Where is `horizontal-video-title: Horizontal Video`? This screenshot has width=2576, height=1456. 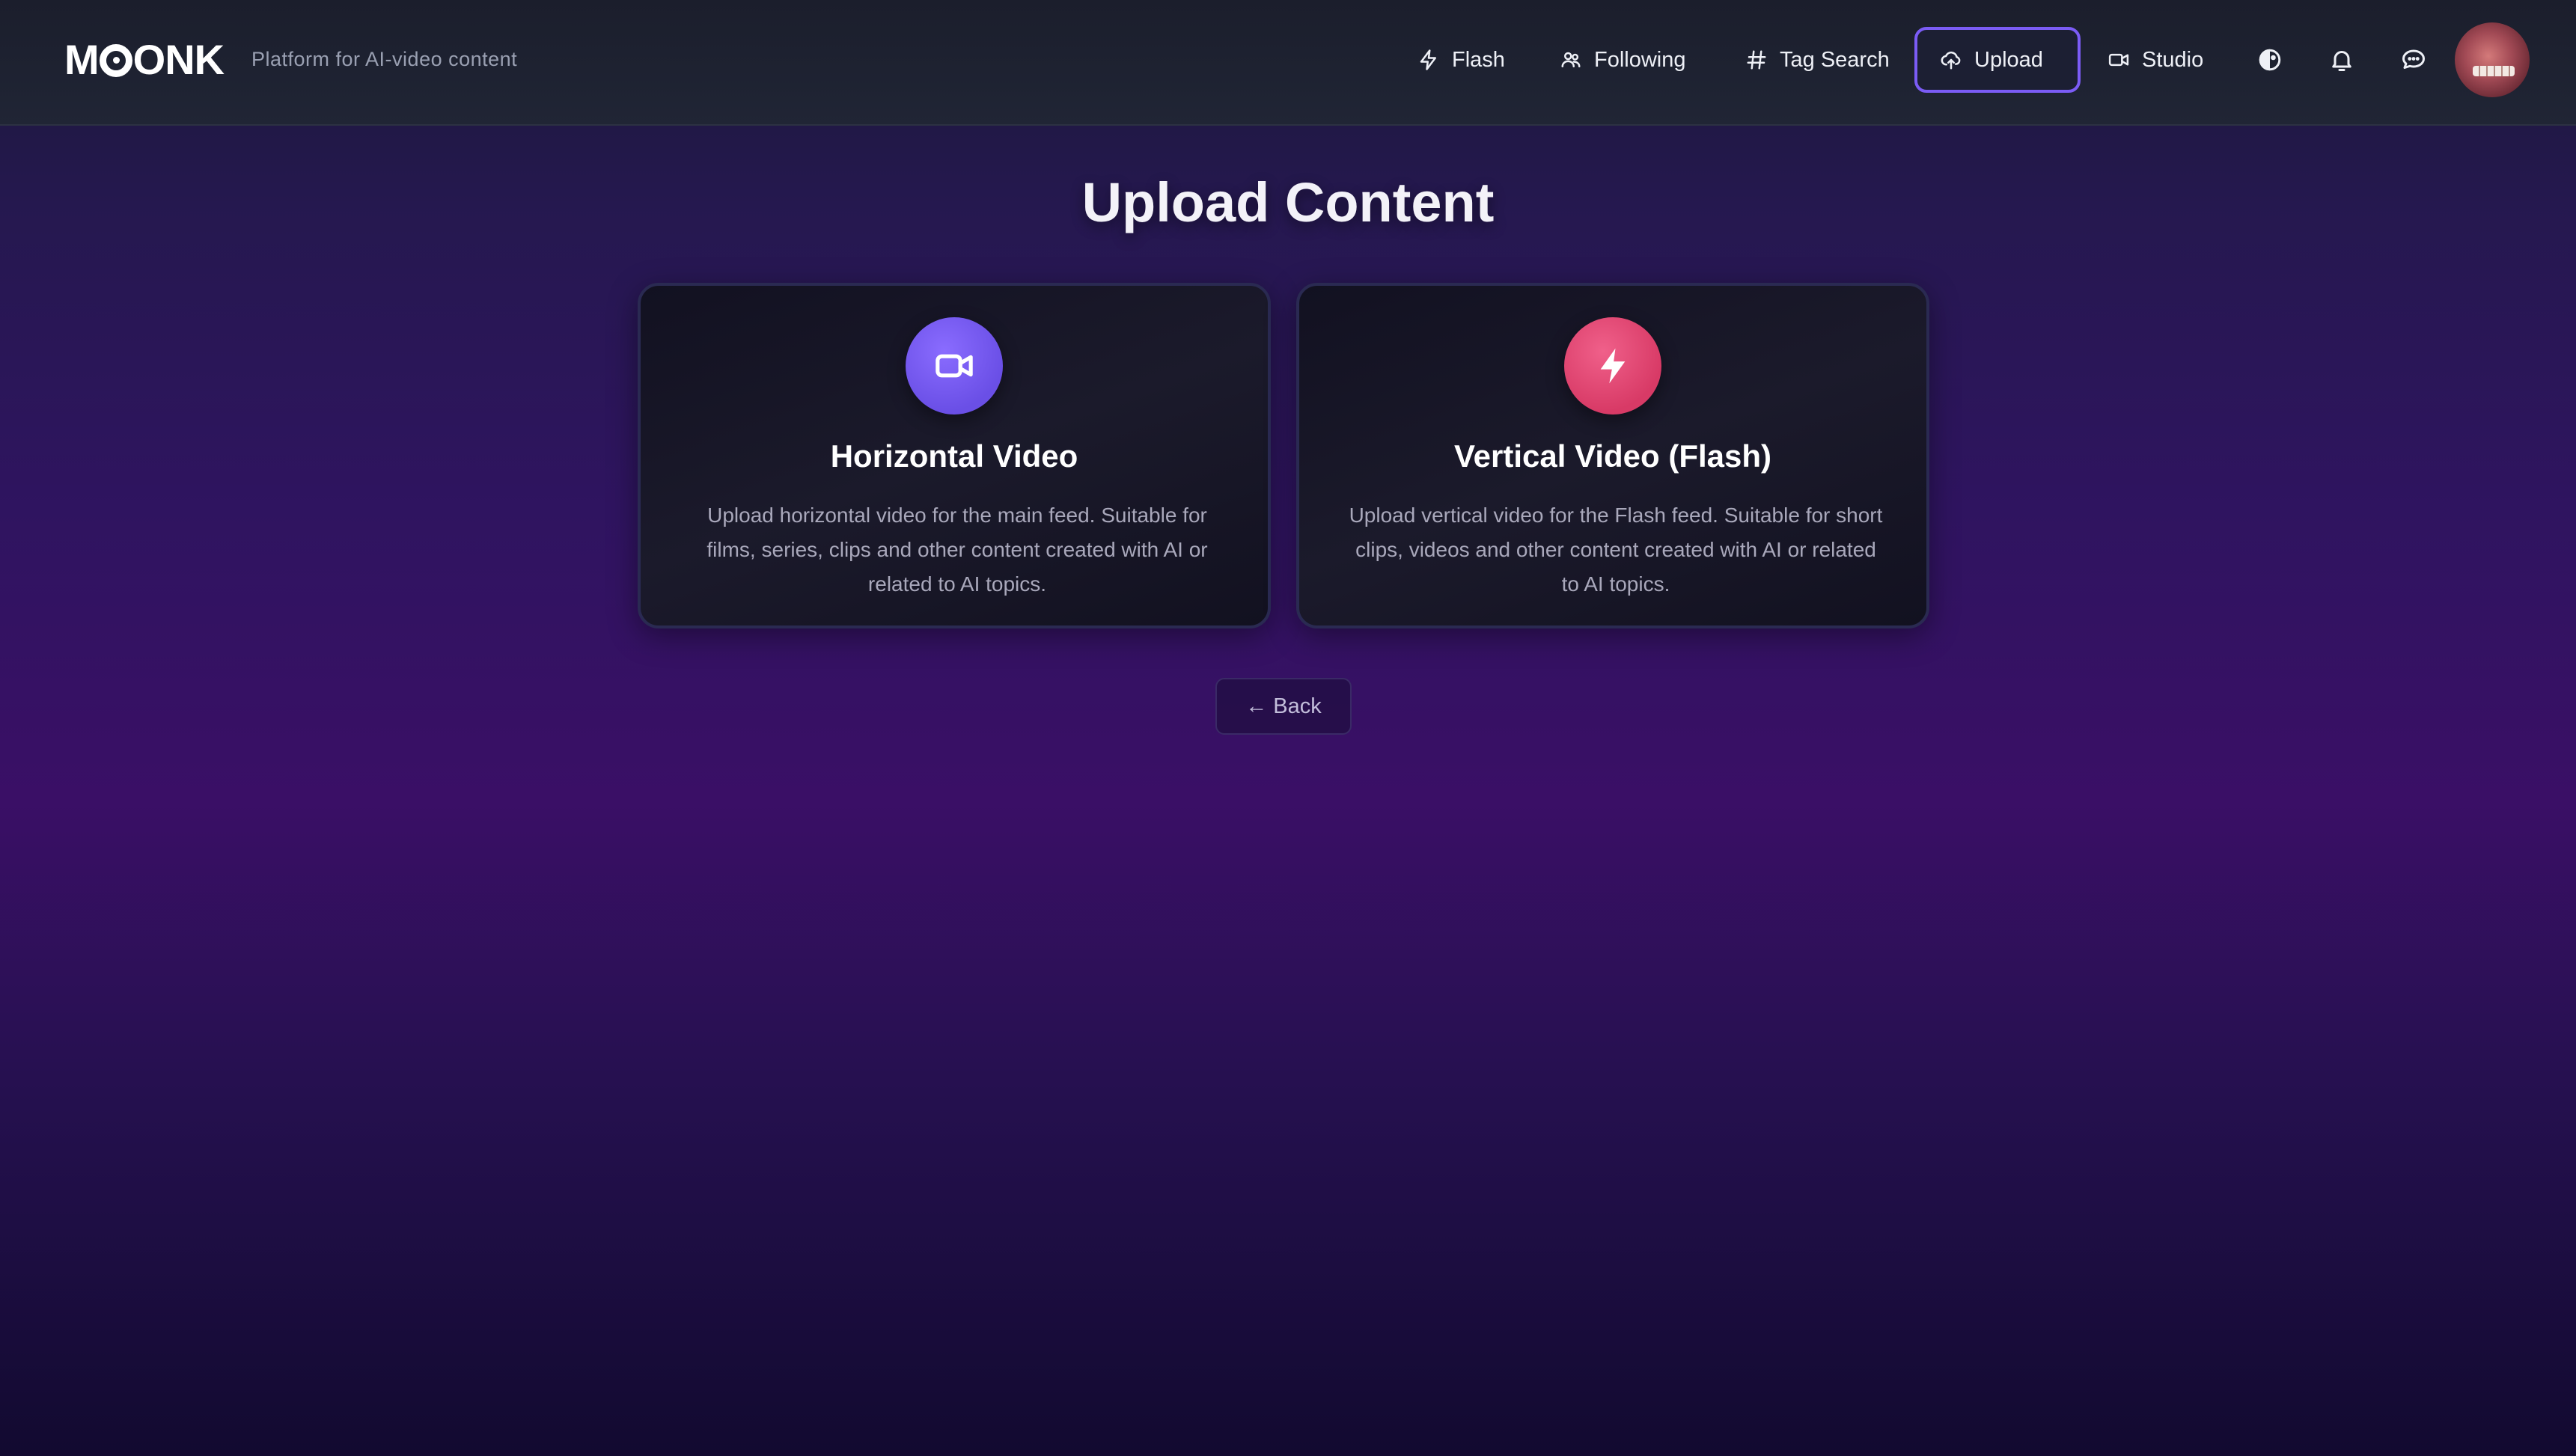
horizontal-video-title: Horizontal Video is located at coordinates (954, 456).